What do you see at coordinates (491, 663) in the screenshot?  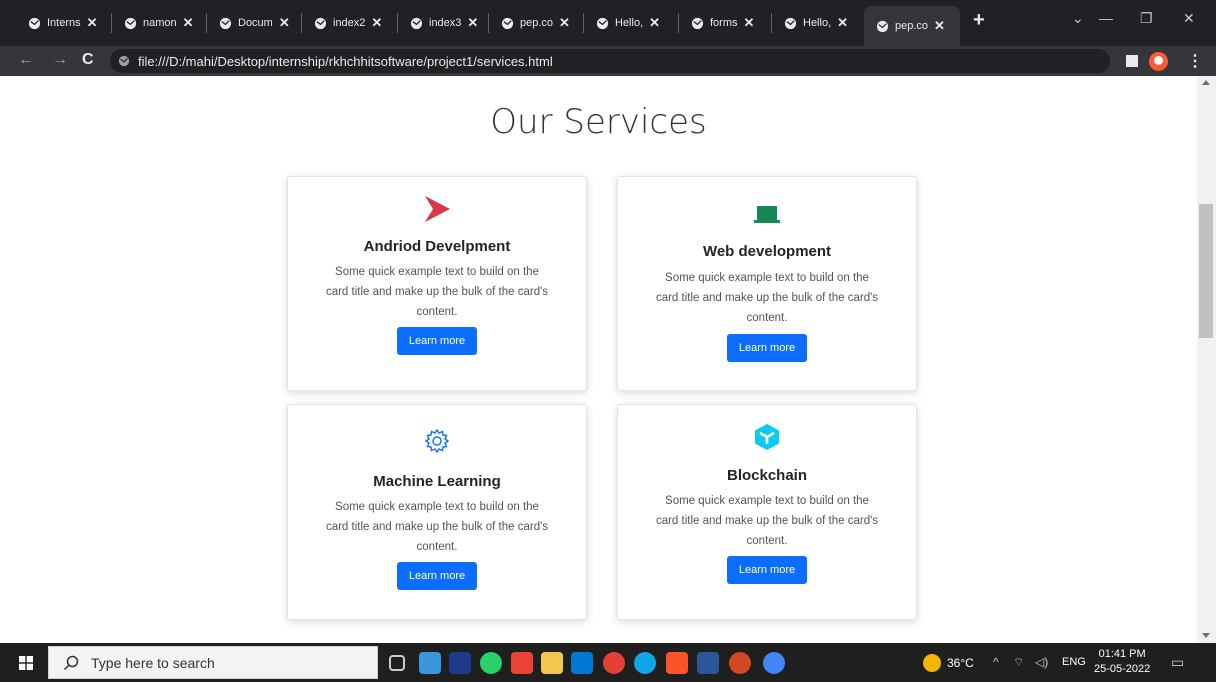 I see `whatsapp-icon` at bounding box center [491, 663].